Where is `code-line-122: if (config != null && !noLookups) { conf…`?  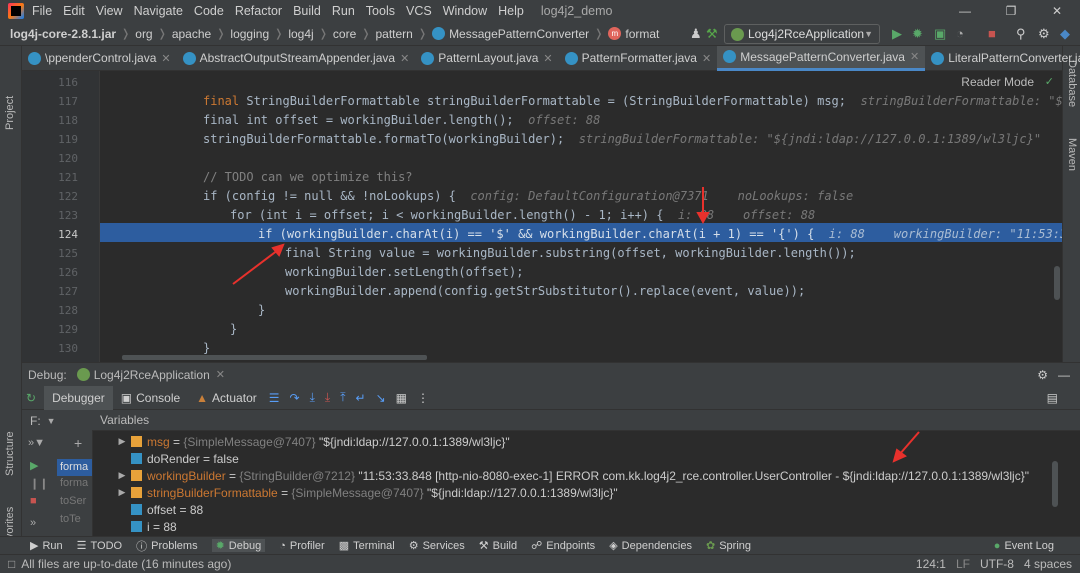
code-line-122: if (config != null && !noLookups) { conf… is located at coordinates (528, 196).